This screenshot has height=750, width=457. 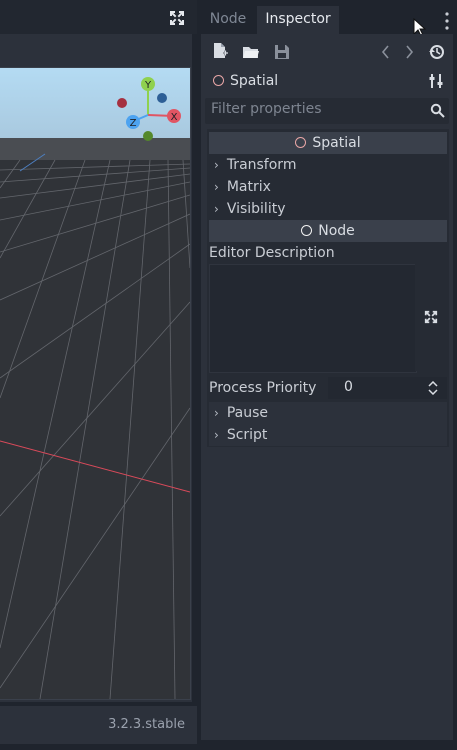 What do you see at coordinates (437, 110) in the screenshot?
I see `search-icon` at bounding box center [437, 110].